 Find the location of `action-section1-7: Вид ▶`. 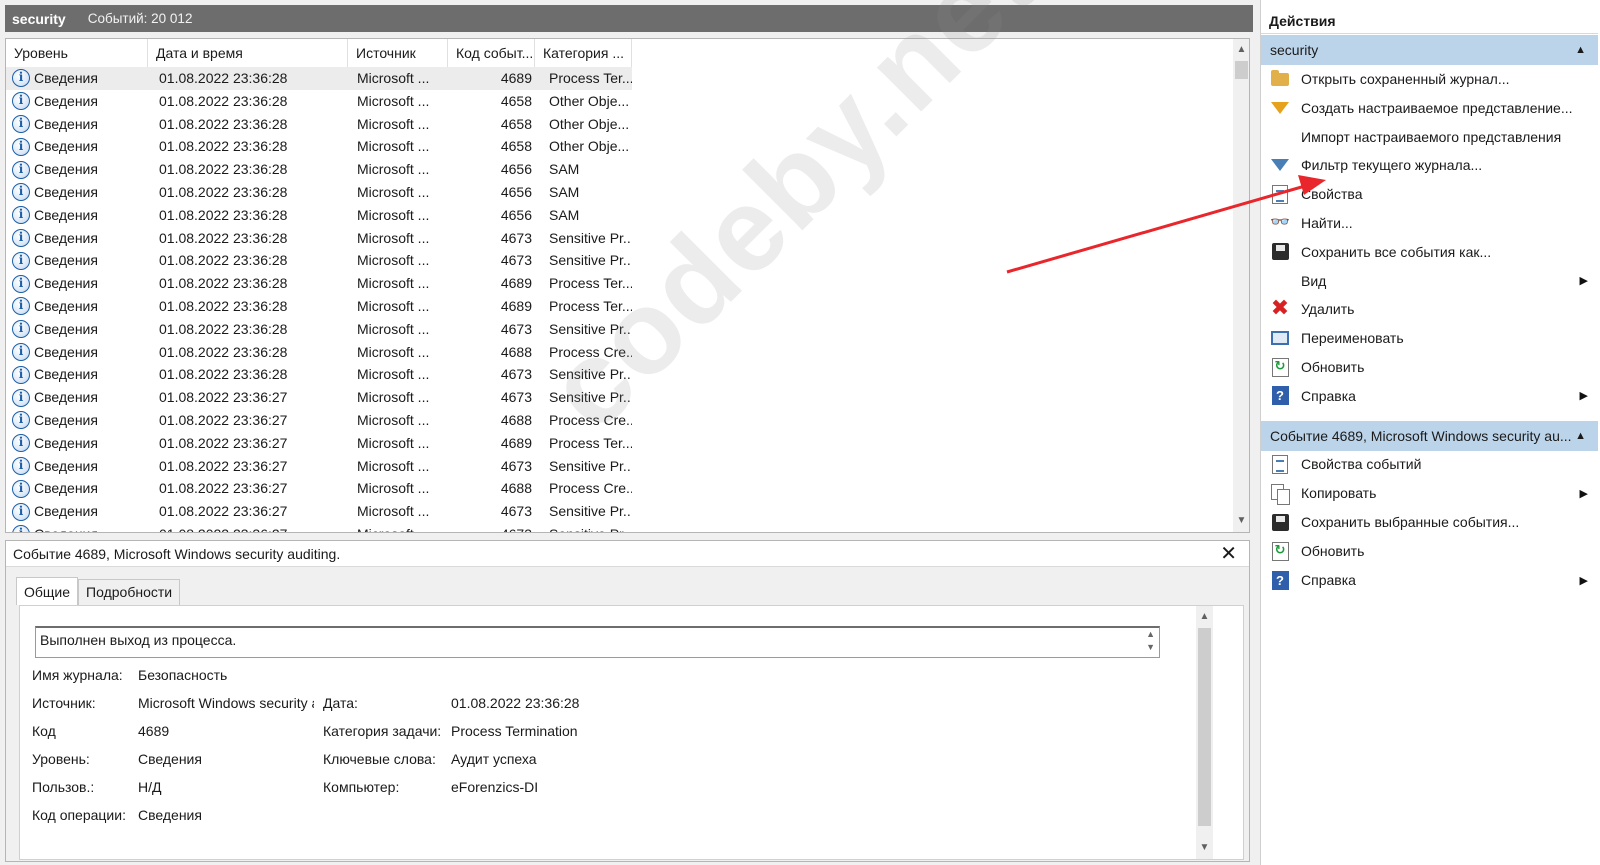

action-section1-7: Вид ▶ is located at coordinates (1429, 281).